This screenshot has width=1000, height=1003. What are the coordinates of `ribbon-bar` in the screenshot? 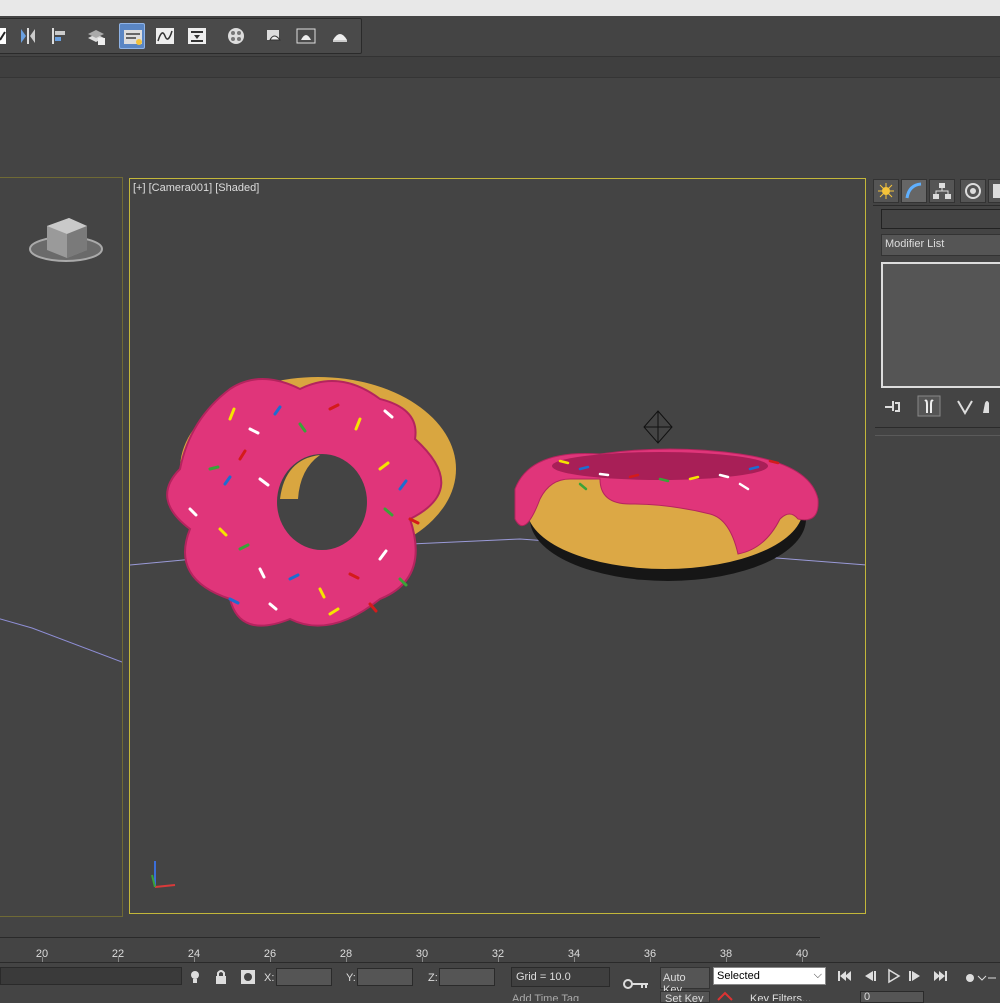 It's located at (500, 67).